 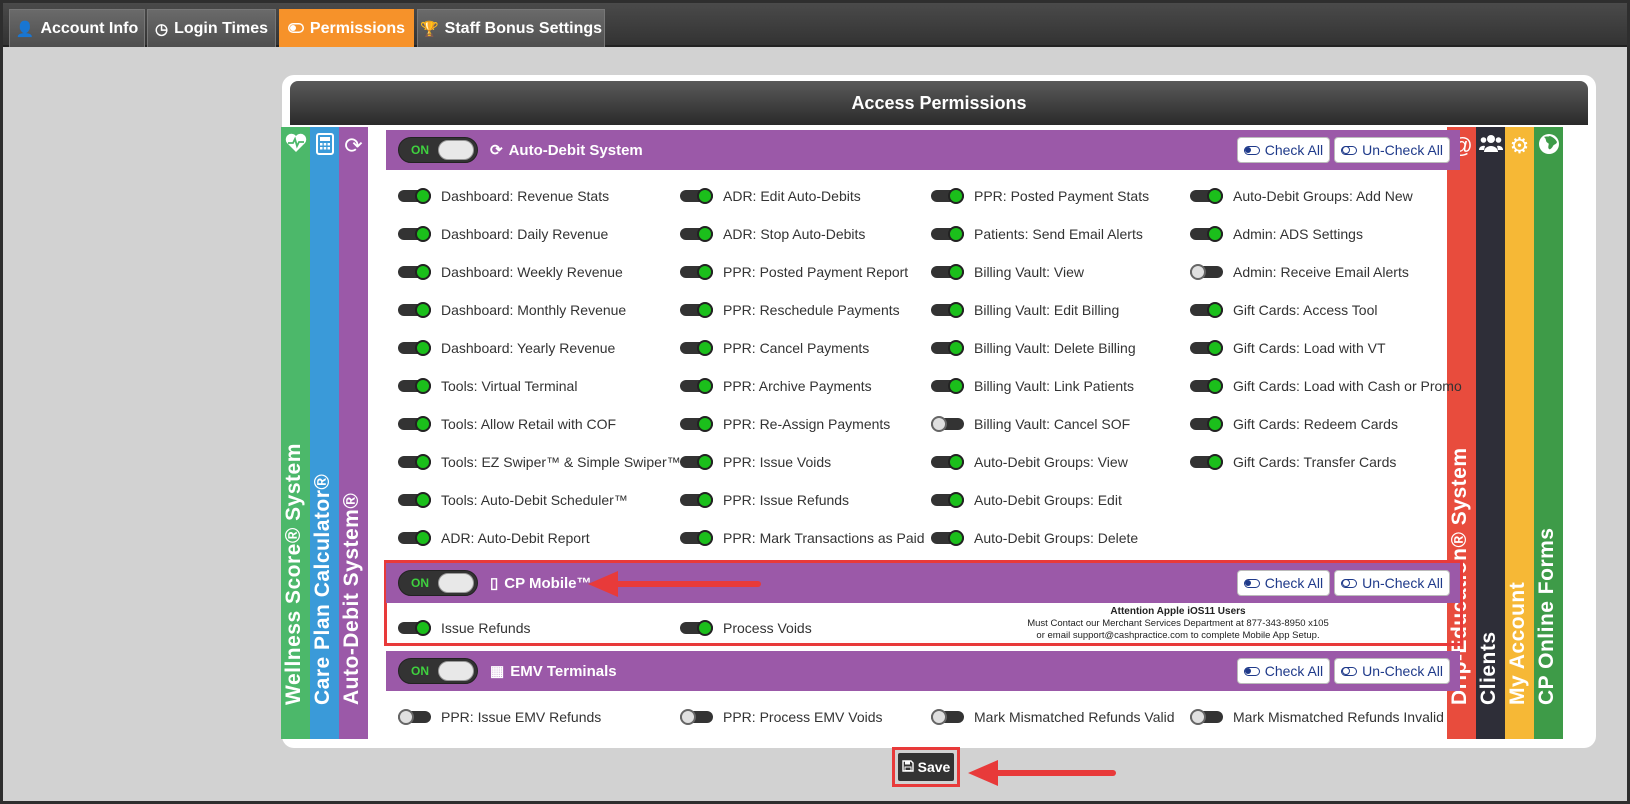 I want to click on permission-item: ADR: Auto-Debit Report, so click(x=494, y=538).